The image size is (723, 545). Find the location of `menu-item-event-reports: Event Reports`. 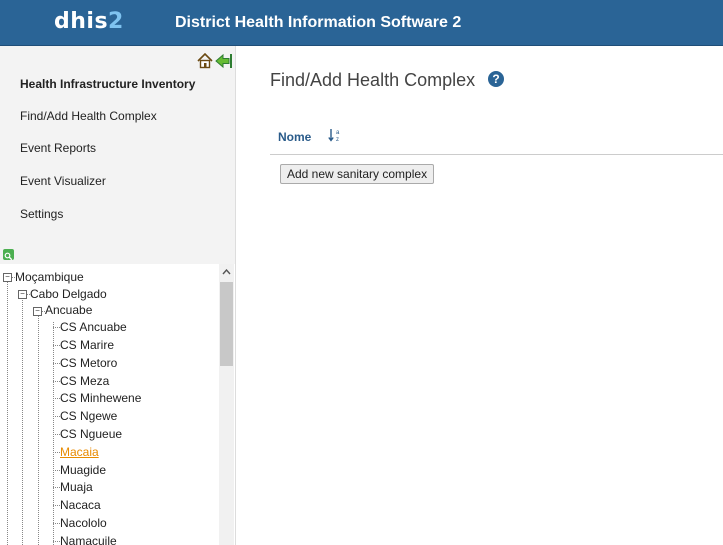

menu-item-event-reports: Event Reports is located at coordinates (58, 148).